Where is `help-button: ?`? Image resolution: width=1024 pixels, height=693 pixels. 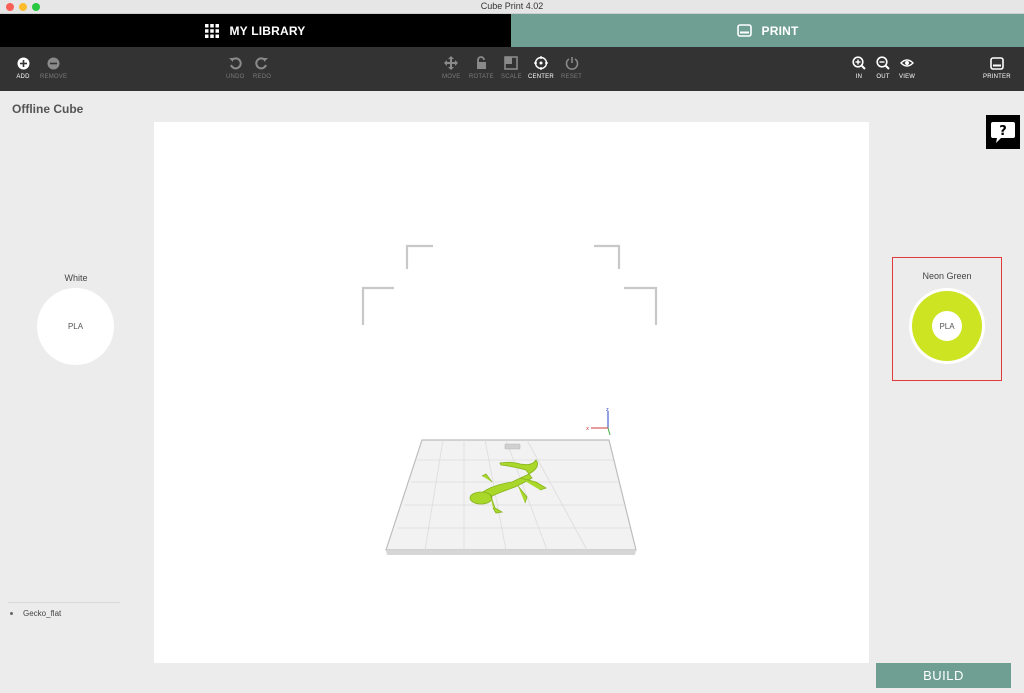 help-button: ? is located at coordinates (1003, 132).